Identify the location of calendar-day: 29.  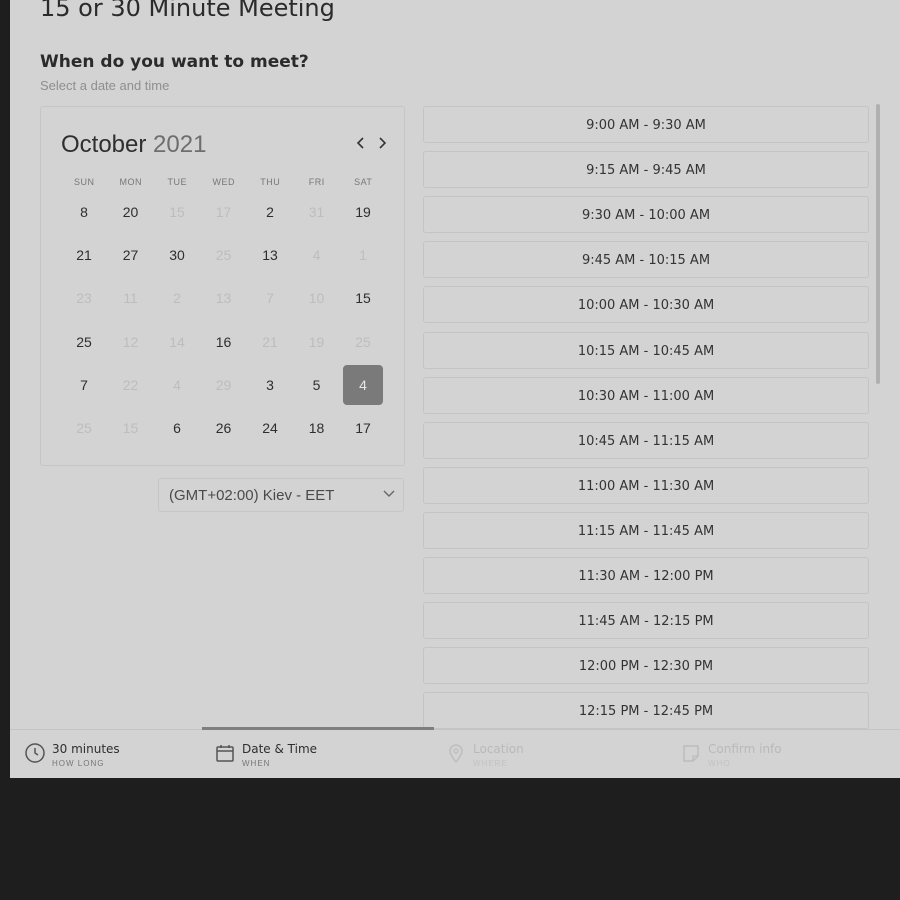
(223, 384).